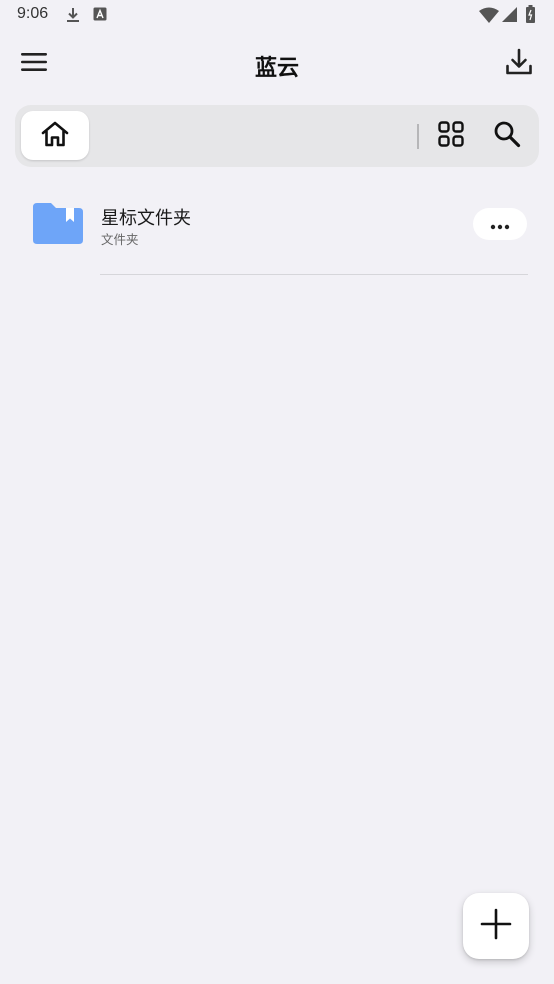 The width and height of the screenshot is (554, 984). I want to click on home-icon, so click(55, 136).